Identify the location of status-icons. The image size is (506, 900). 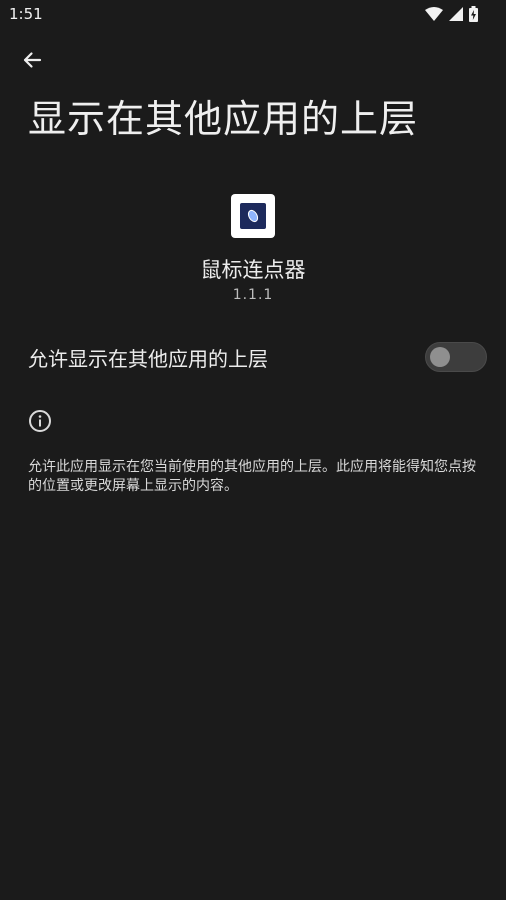
(451, 14).